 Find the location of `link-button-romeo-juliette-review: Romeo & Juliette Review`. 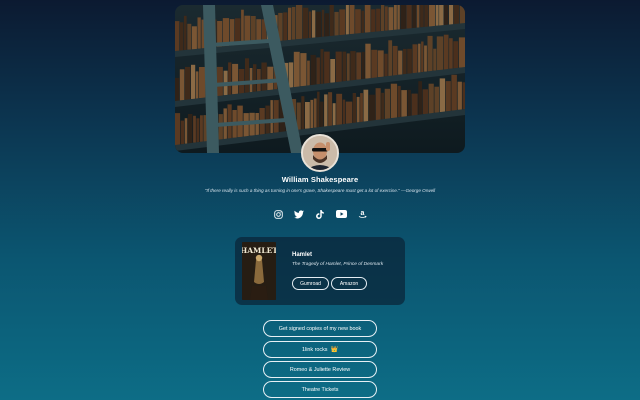

link-button-romeo-juliette-review: Romeo & Juliette Review is located at coordinates (320, 369).